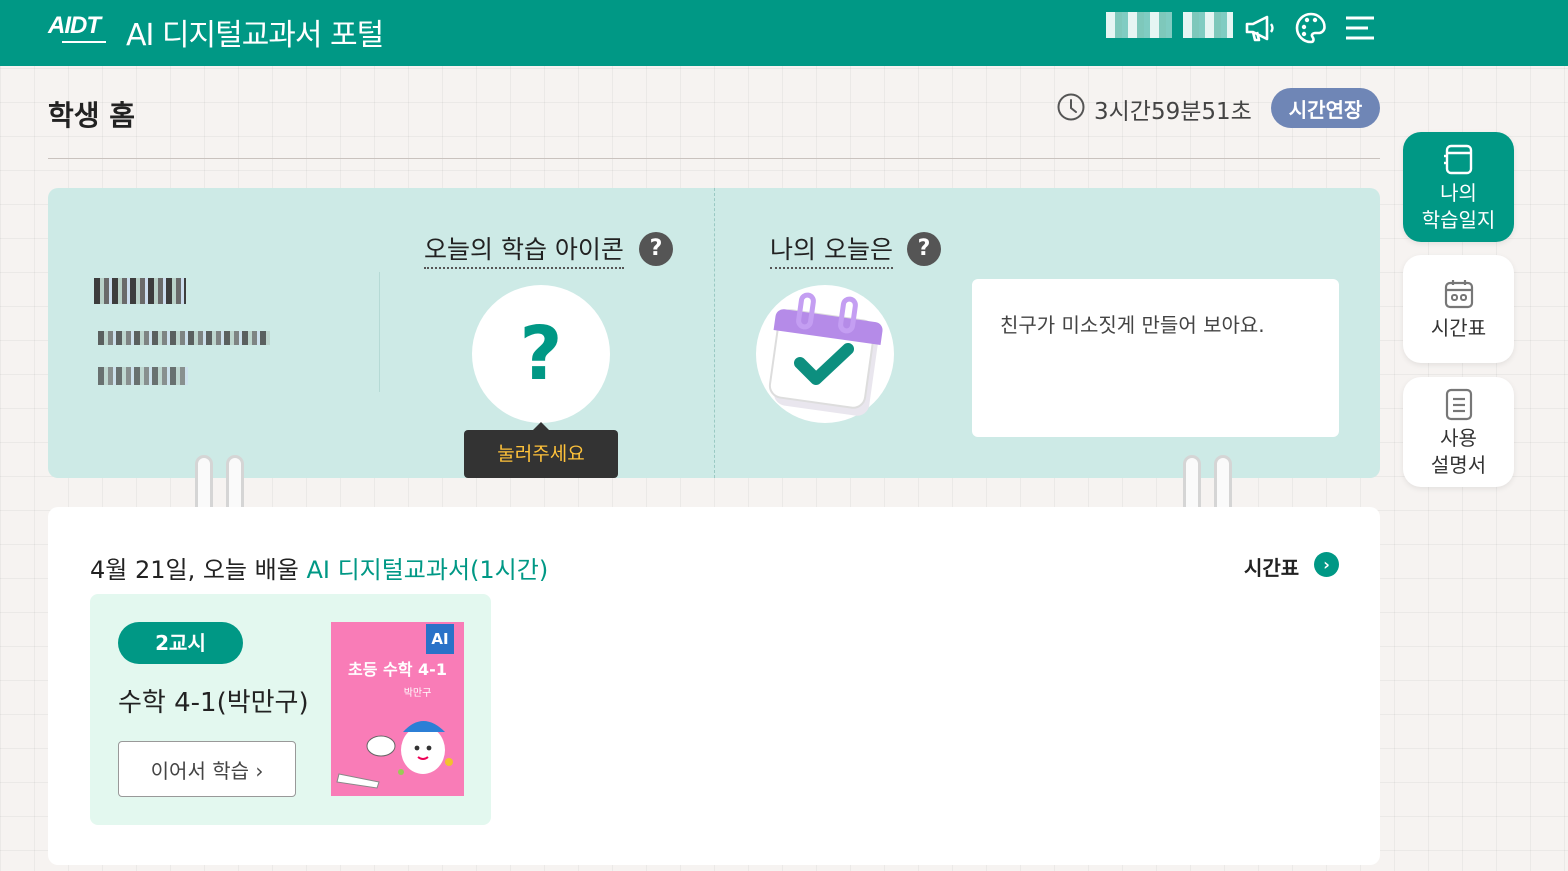 This screenshot has height=871, width=1568. What do you see at coordinates (1457, 159) in the screenshot?
I see `journal-icon` at bounding box center [1457, 159].